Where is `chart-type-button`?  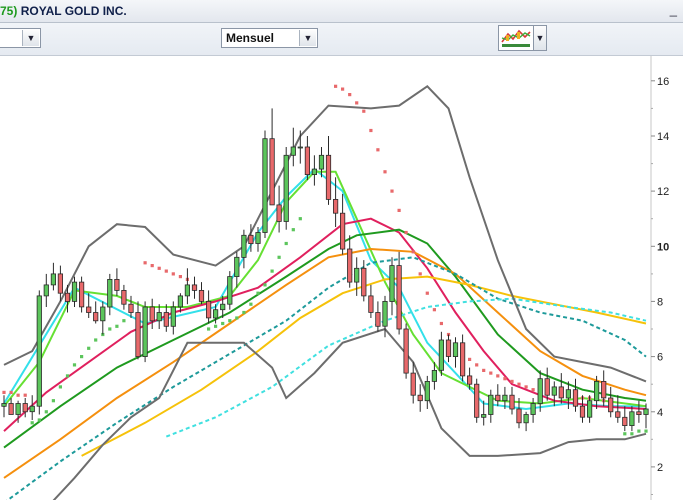
chart-type-button is located at coordinates (516, 38).